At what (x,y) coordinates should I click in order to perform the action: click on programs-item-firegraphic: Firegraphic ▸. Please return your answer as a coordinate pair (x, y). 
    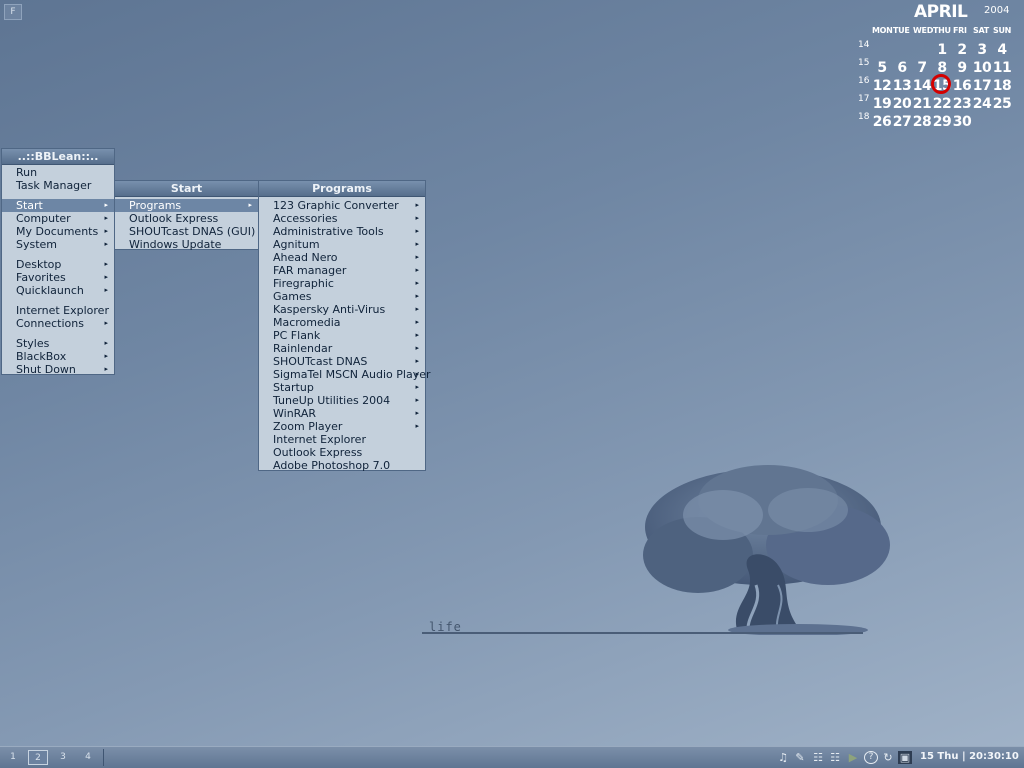
    Looking at the image, I should click on (342, 283).